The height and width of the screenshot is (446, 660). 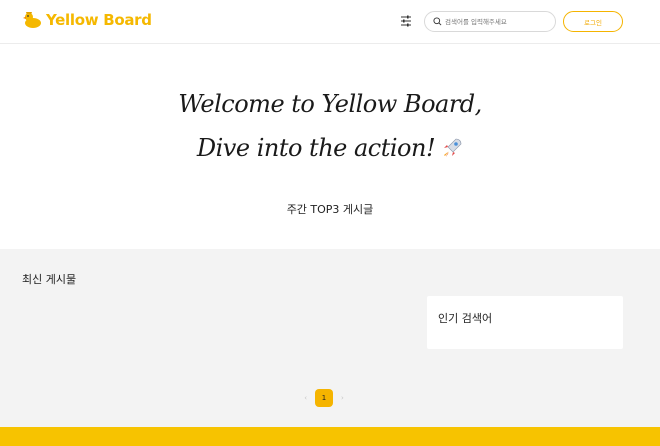 What do you see at coordinates (499, 21) in the screenshot?
I see `search-input` at bounding box center [499, 21].